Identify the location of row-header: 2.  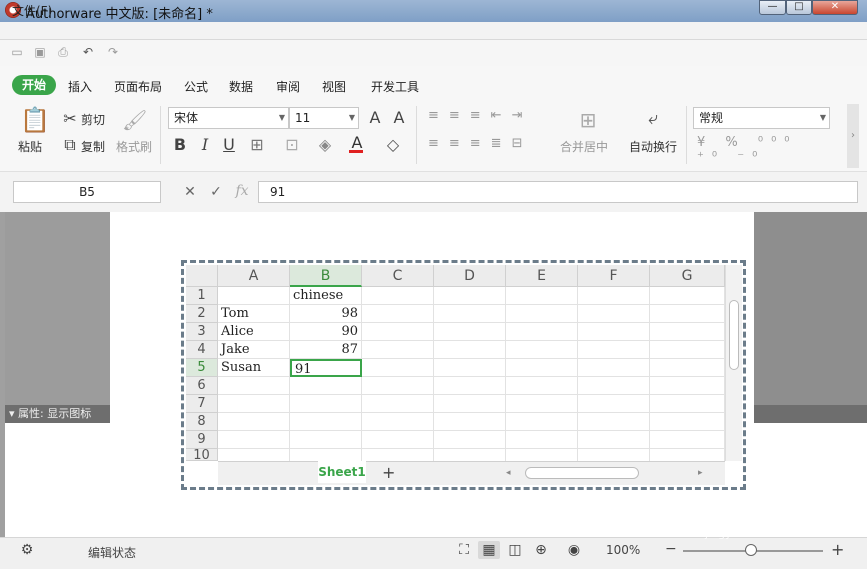
(202, 314).